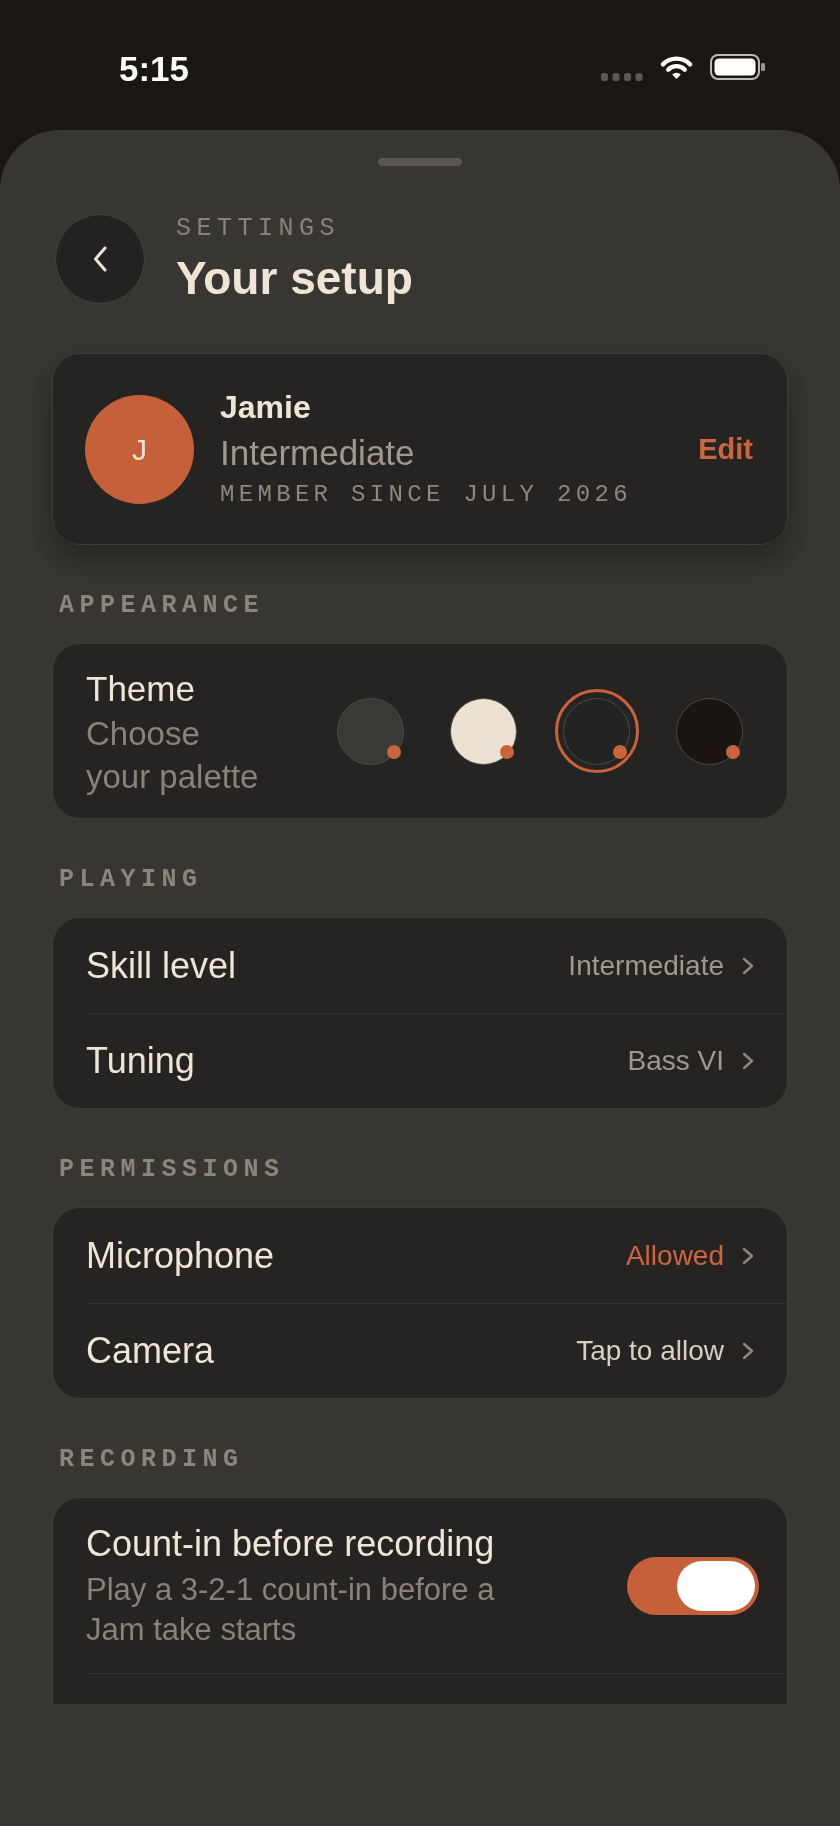 Image resolution: width=840 pixels, height=1826 pixels. Describe the element at coordinates (738, 67) in the screenshot. I see `battery-icon` at that location.